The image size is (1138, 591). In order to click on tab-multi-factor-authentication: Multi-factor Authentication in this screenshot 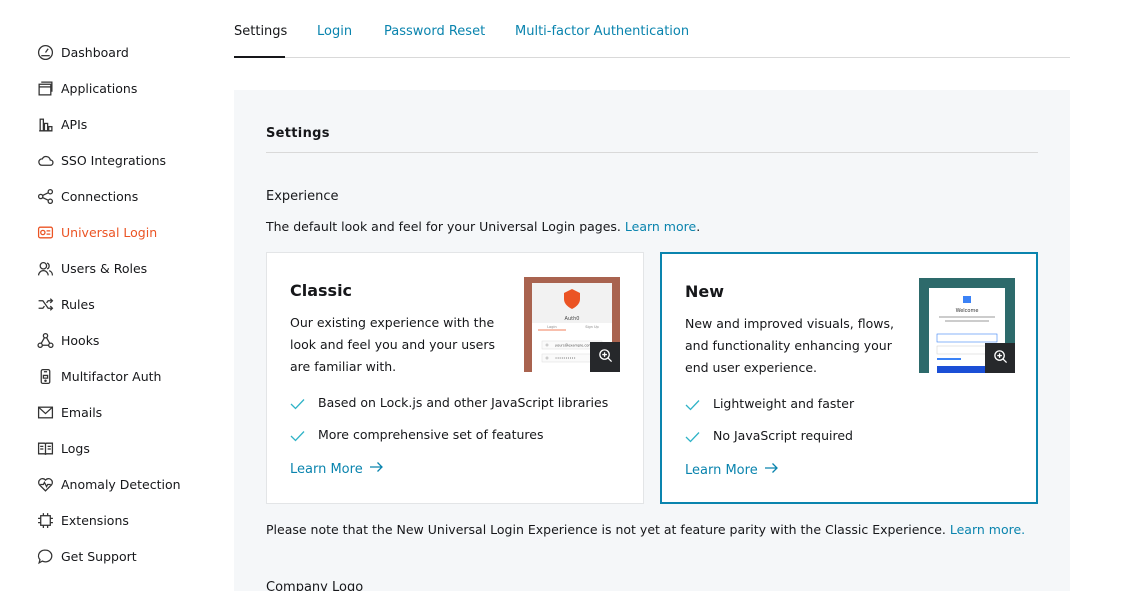, I will do `click(602, 31)`.